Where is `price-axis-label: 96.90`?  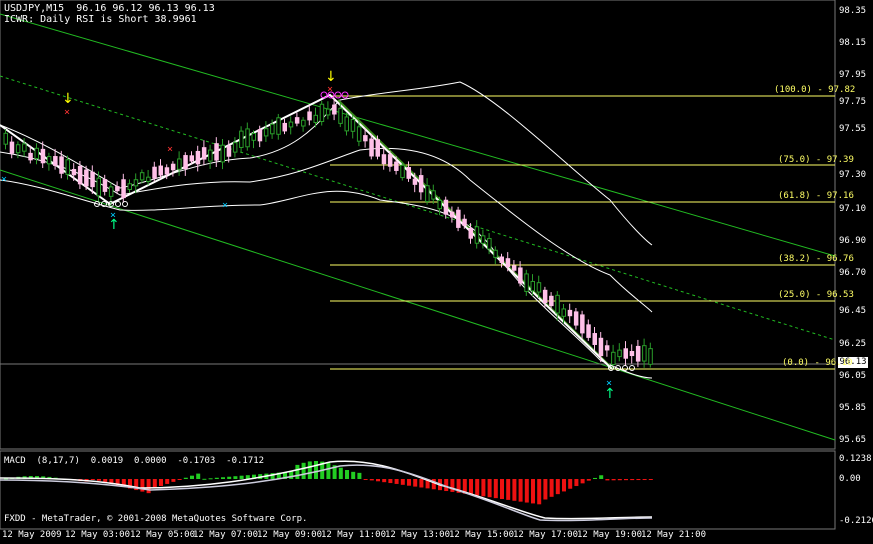
price-axis-label: 96.90 is located at coordinates (853, 241).